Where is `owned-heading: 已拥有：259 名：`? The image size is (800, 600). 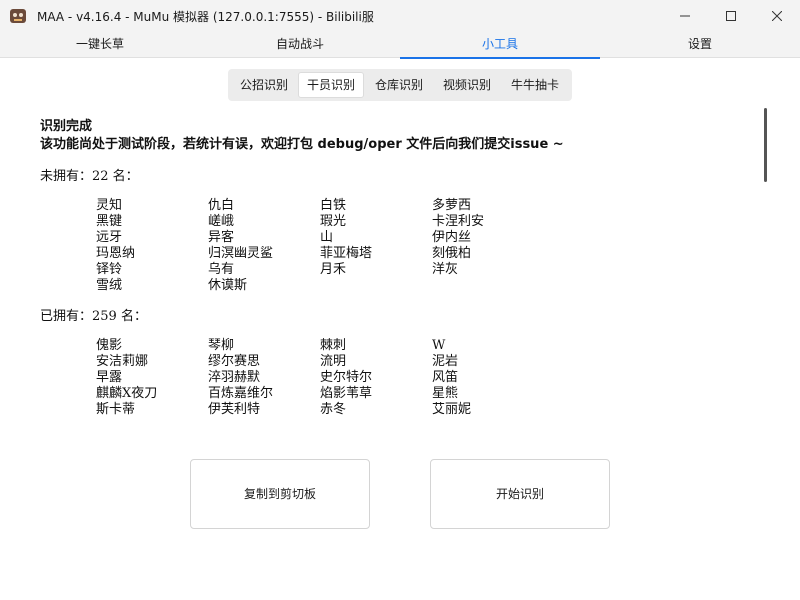
owned-heading: 已拥有：259 名： is located at coordinates (93, 316).